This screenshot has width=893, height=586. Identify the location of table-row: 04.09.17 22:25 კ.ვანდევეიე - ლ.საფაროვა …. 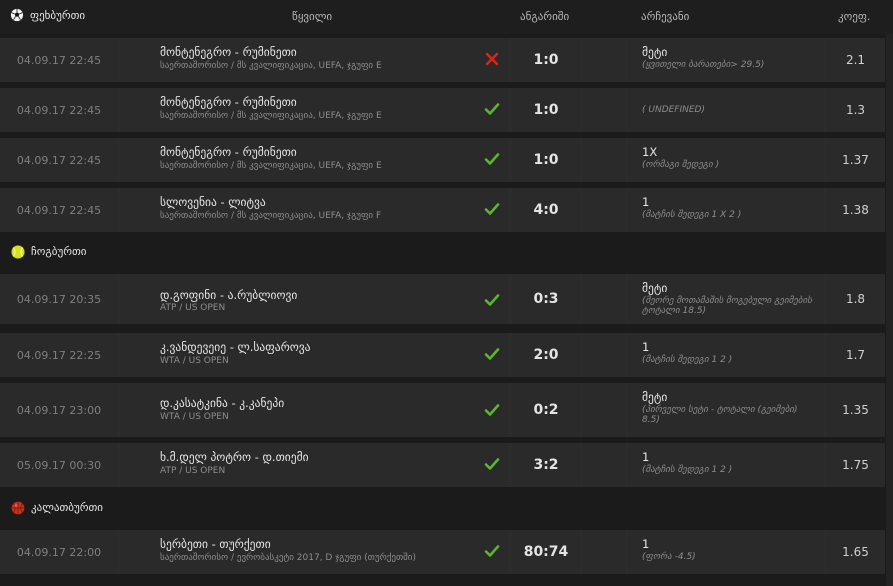
(442, 355).